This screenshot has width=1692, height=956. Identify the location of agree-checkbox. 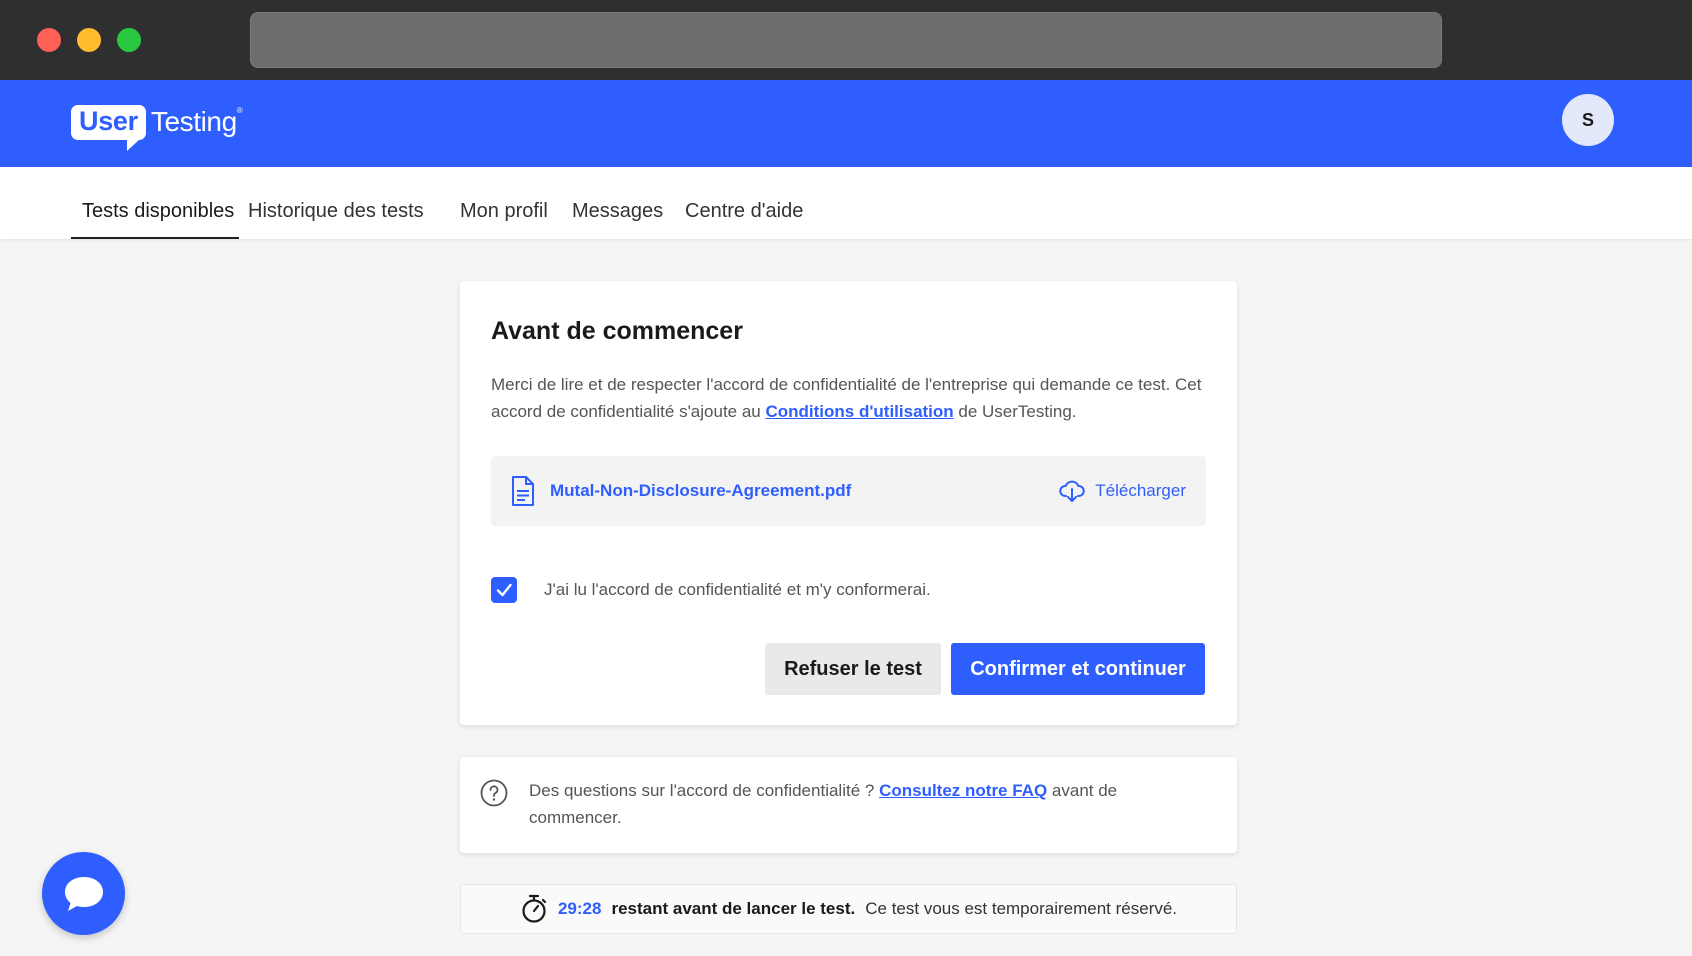
(504, 590).